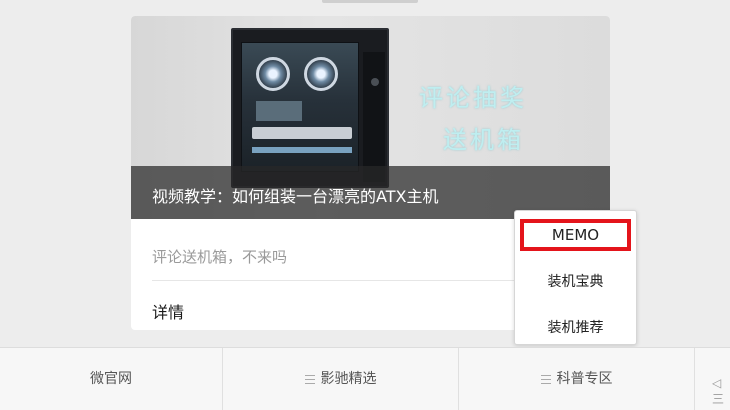  I want to click on tab-label: 影驰精选, so click(348, 379).